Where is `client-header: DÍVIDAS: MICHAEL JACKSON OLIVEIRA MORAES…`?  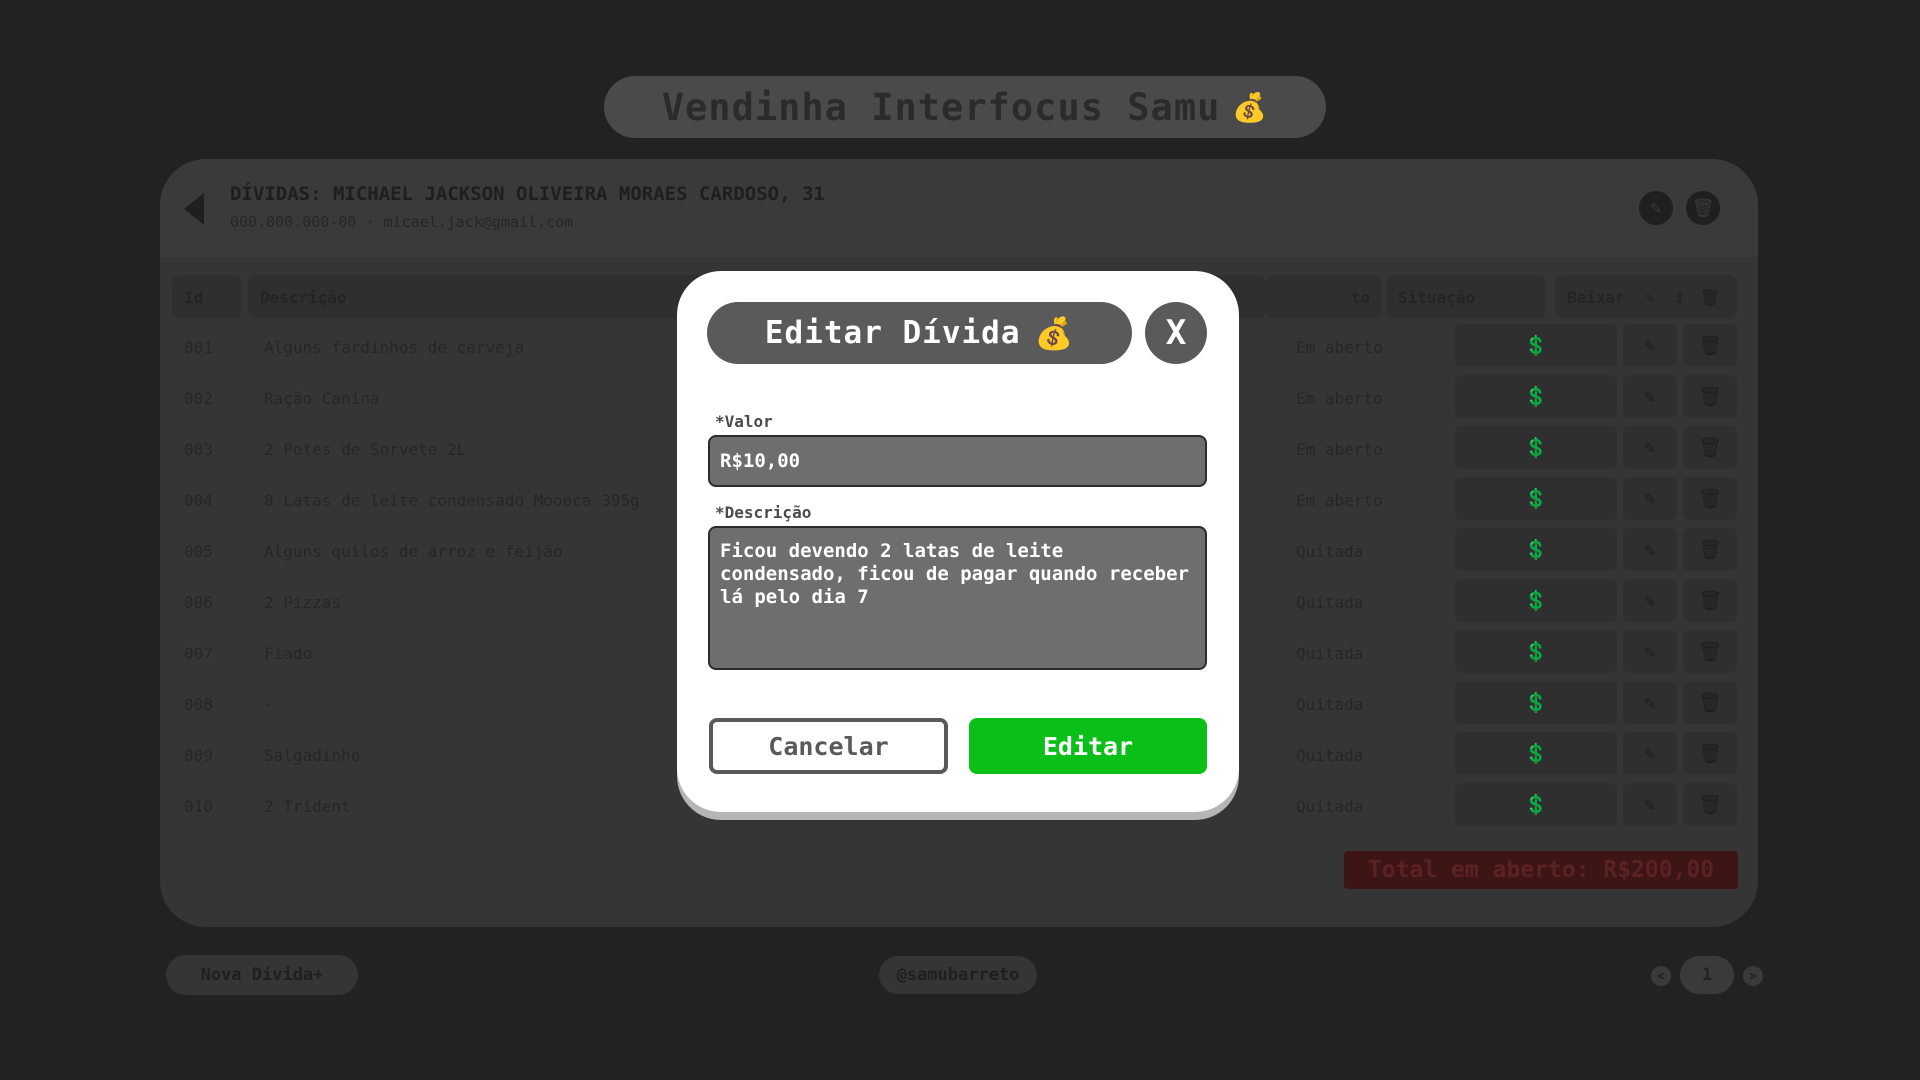 client-header: DÍVIDAS: MICHAEL JACKSON OLIVEIRA MORAES… is located at coordinates (959, 208).